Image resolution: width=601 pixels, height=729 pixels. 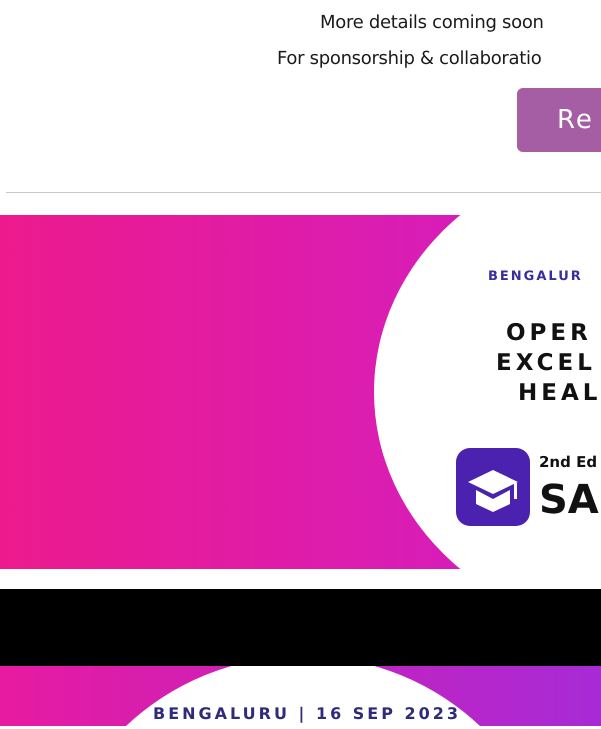 I want to click on location-text: BENGALURU | 16 SEP 2023, so click(x=307, y=714).